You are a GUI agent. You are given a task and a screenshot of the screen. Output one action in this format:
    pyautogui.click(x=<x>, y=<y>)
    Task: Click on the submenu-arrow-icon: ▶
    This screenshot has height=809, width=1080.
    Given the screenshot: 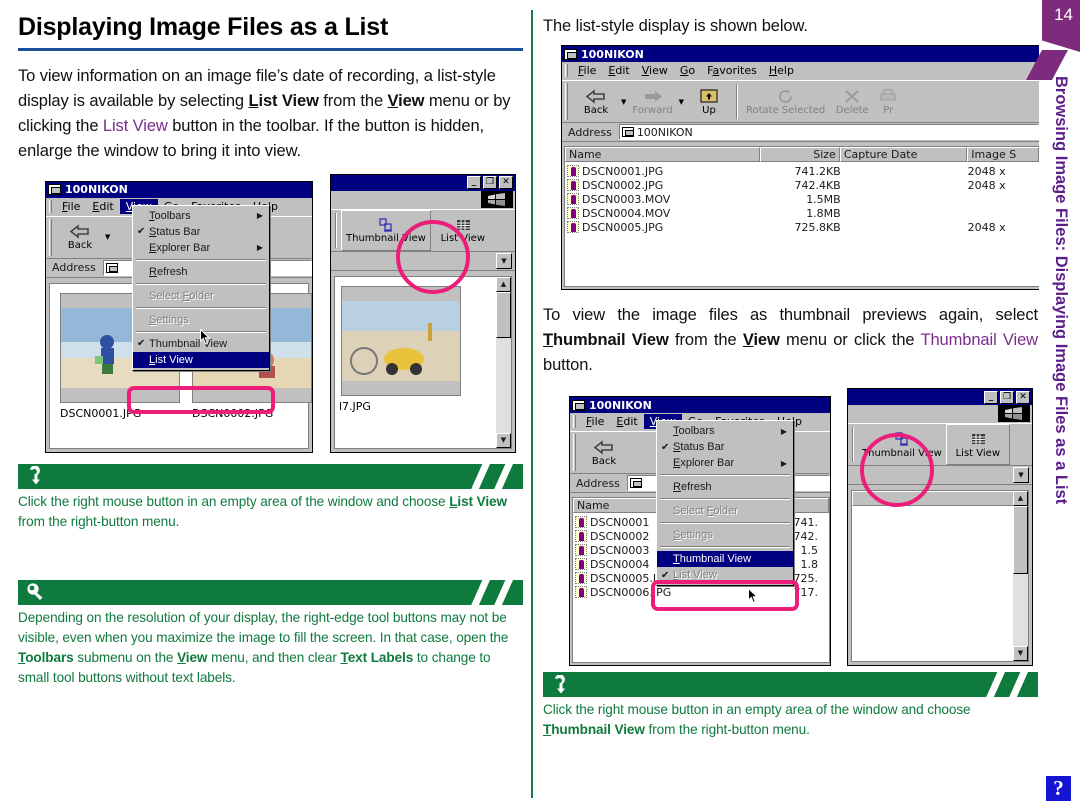 What is the action you would take?
    pyautogui.click(x=259, y=215)
    